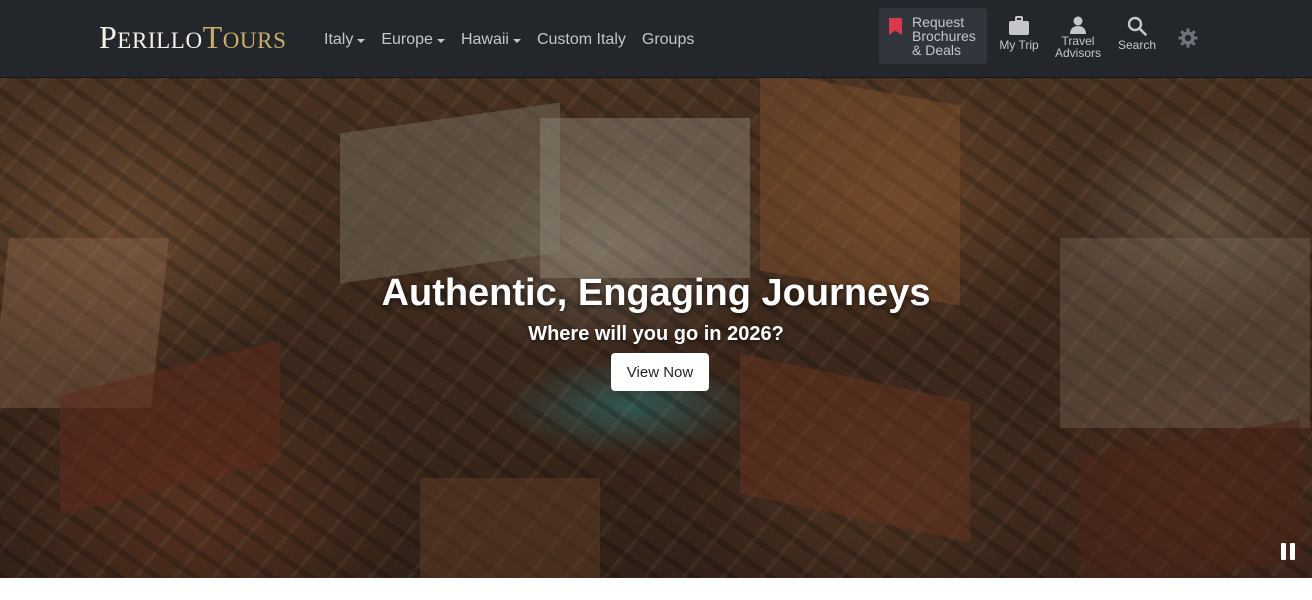 The height and width of the screenshot is (600, 1312). What do you see at coordinates (407, 39) in the screenshot?
I see `nav-europe-label: Europe` at bounding box center [407, 39].